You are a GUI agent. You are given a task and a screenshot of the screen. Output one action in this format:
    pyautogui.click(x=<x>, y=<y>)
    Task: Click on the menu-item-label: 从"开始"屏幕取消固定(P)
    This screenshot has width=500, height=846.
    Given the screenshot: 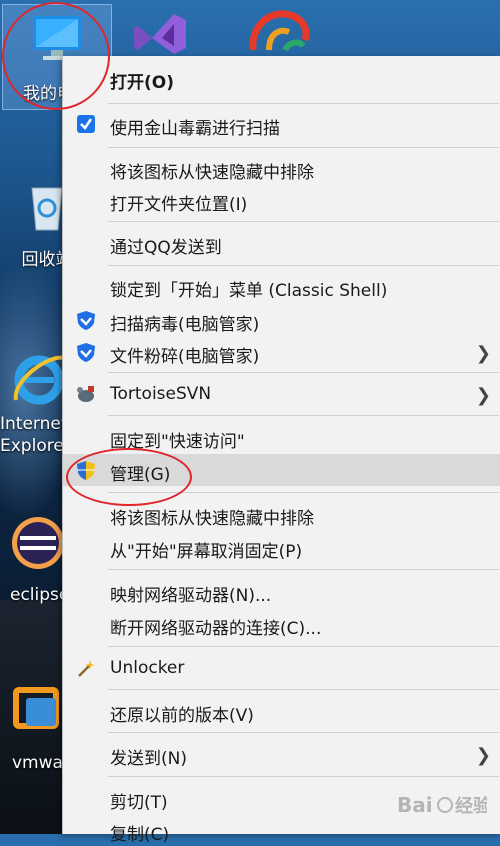 What is the action you would take?
    pyautogui.click(x=206, y=552)
    